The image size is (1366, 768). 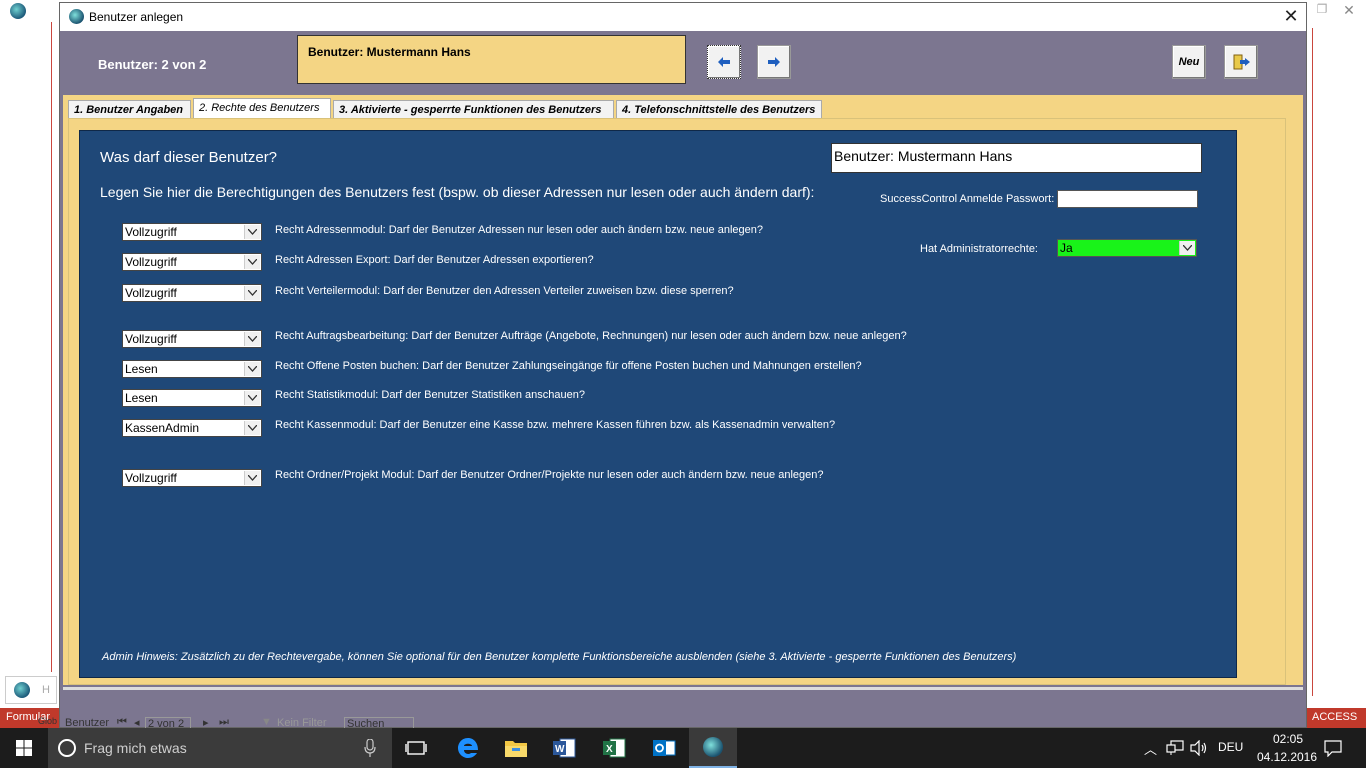 What do you see at coordinates (1150, 748) in the screenshot?
I see `chevron-up-icon: ︿` at bounding box center [1150, 748].